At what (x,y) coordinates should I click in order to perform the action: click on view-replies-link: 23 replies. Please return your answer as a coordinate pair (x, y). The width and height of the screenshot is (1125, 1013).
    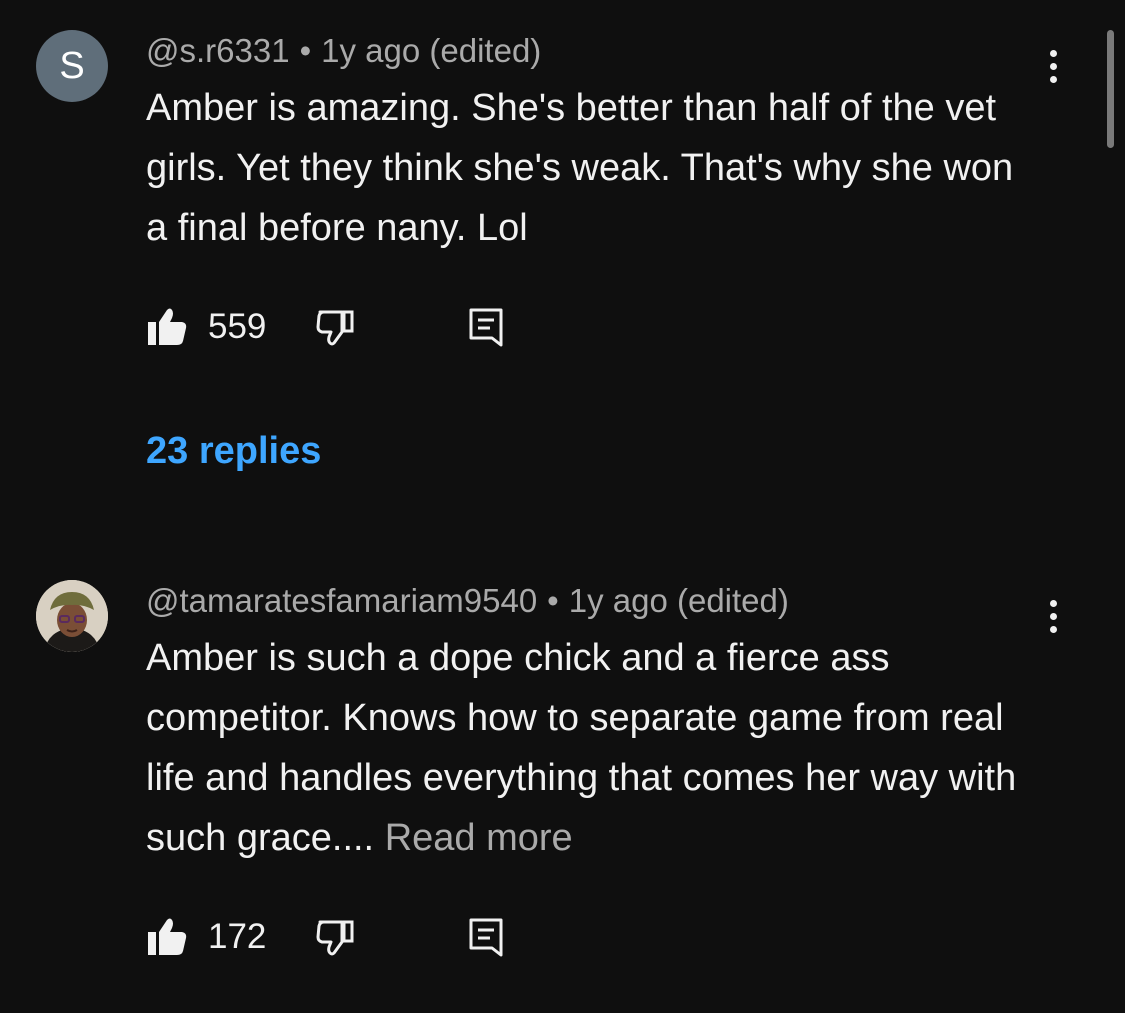
    Looking at the image, I should click on (233, 451).